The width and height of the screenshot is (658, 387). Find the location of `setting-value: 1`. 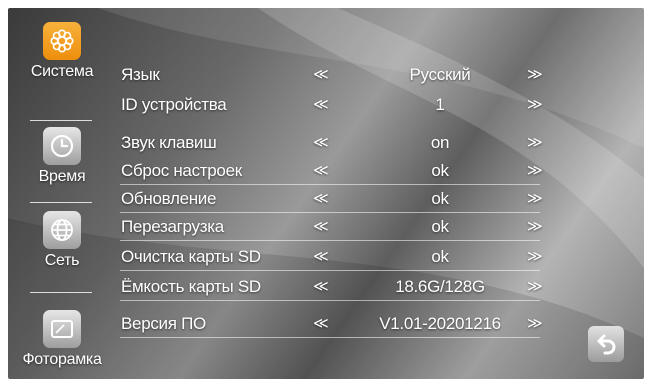

setting-value: 1 is located at coordinates (440, 104).